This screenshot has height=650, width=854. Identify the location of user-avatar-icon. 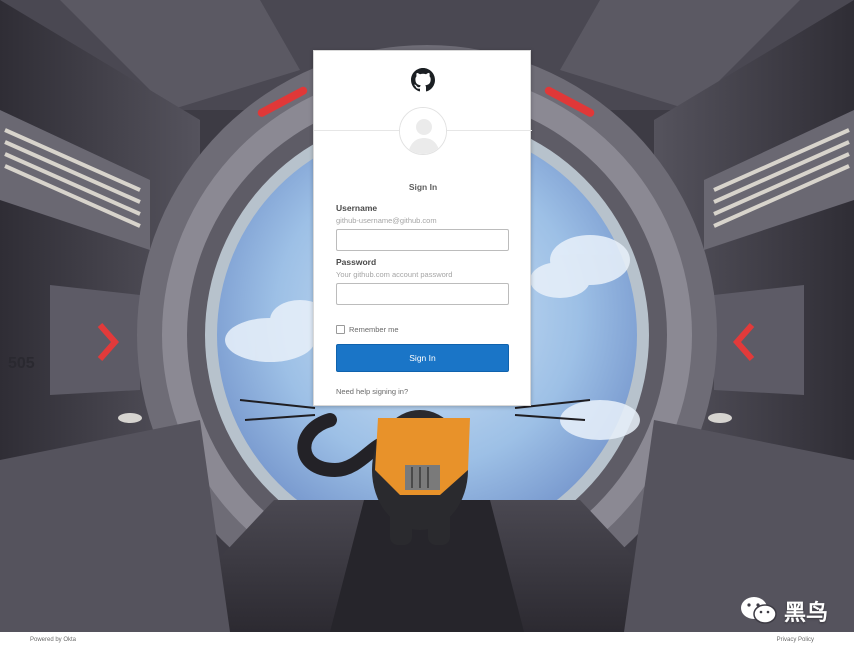
(423, 131).